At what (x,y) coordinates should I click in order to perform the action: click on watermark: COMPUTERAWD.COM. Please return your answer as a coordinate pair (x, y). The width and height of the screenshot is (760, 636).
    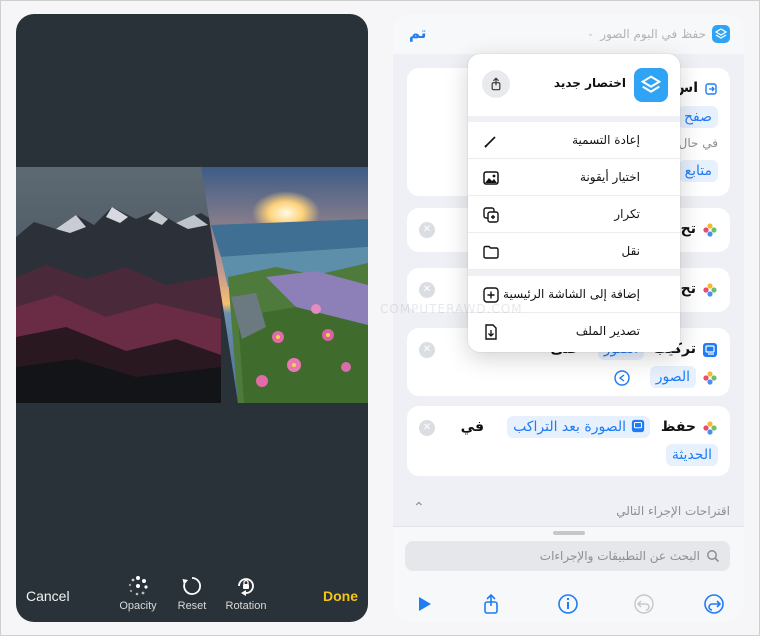
    Looking at the image, I should click on (451, 309).